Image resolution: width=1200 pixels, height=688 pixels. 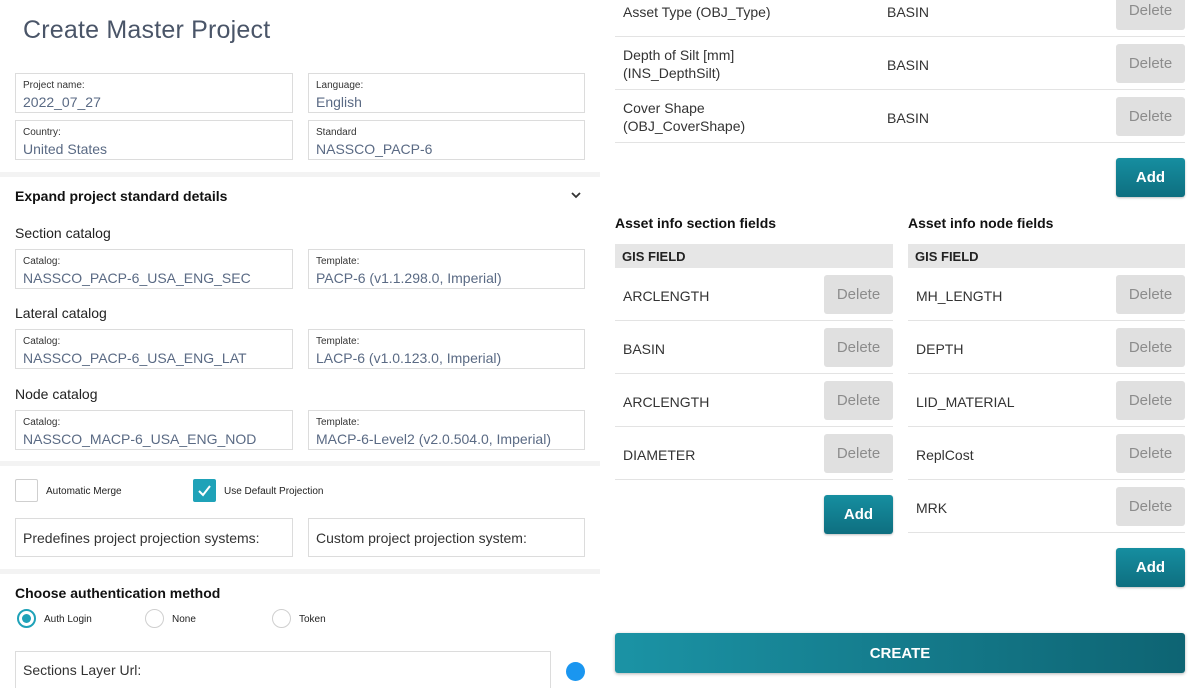 What do you see at coordinates (26, 490) in the screenshot?
I see `automatic-merge-checkbox` at bounding box center [26, 490].